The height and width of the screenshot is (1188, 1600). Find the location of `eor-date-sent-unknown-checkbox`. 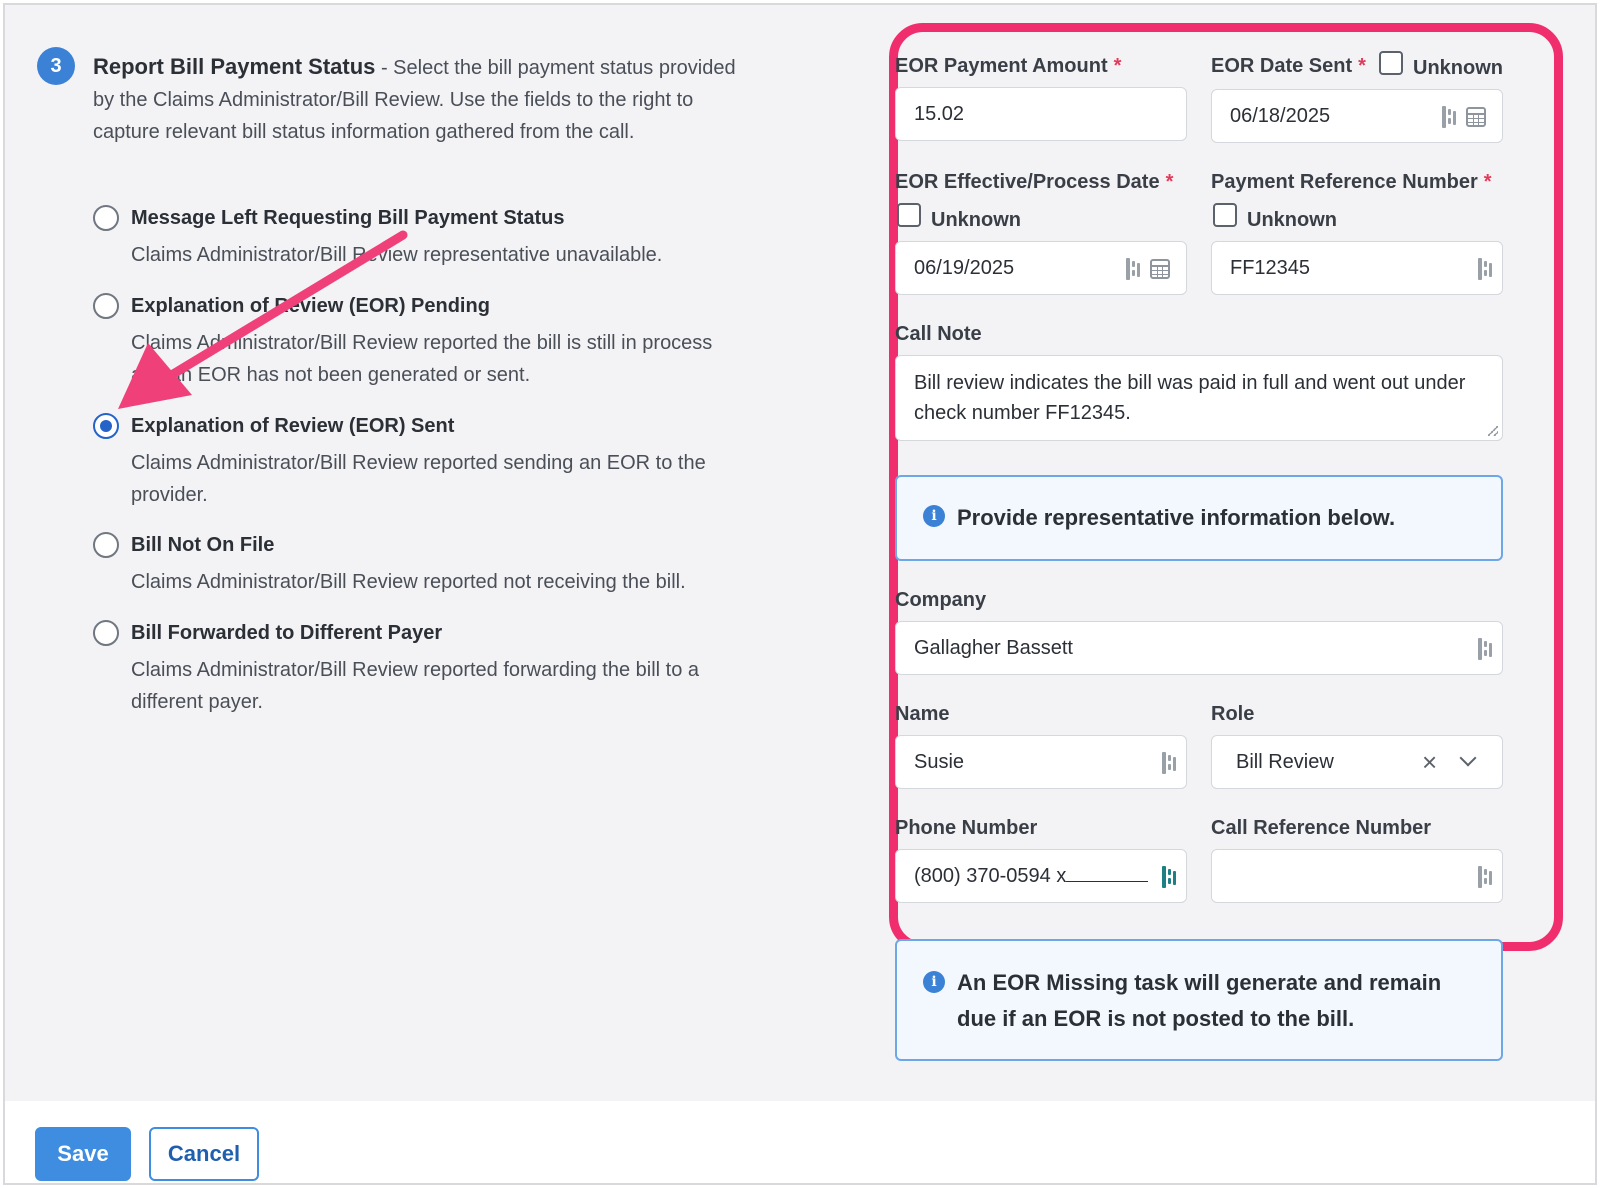

eor-date-sent-unknown-checkbox is located at coordinates (1391, 63).